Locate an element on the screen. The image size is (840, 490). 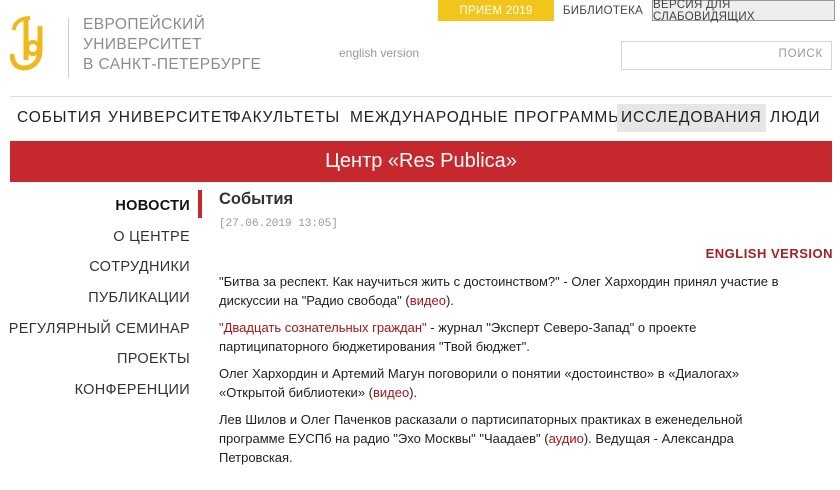
admission-button: ПРИЕМ 2019 is located at coordinates (496, 10).